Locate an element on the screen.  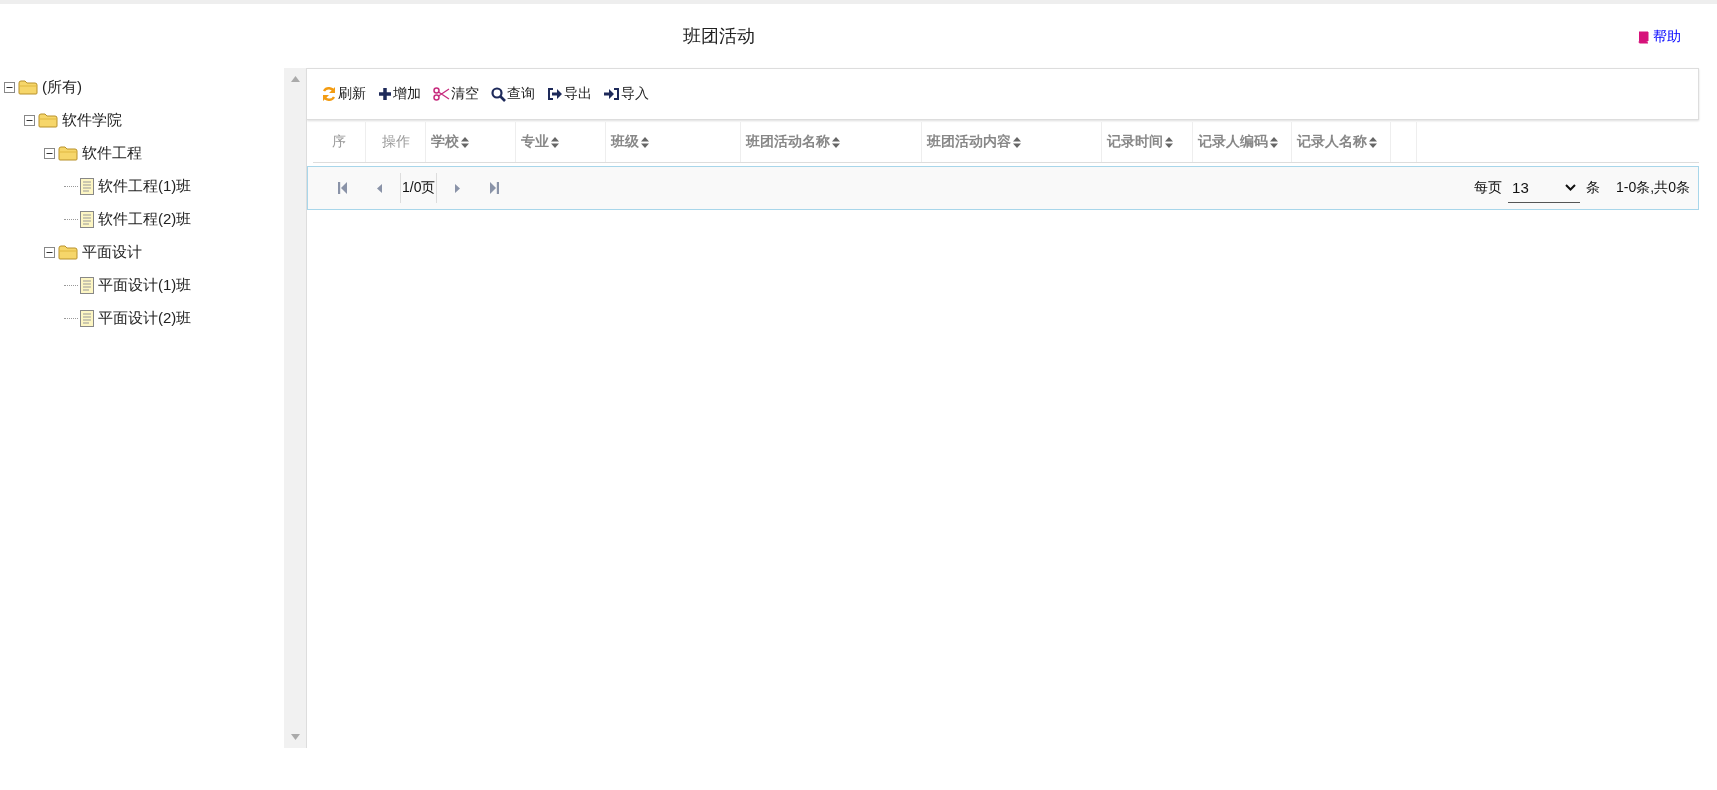
tree-item: 平面设计(2)班 is located at coordinates (145, 318).